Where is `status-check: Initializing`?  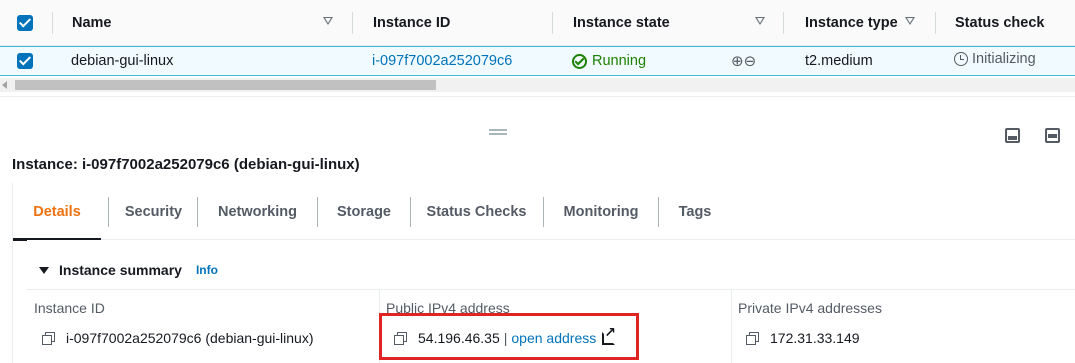 status-check: Initializing is located at coordinates (995, 59).